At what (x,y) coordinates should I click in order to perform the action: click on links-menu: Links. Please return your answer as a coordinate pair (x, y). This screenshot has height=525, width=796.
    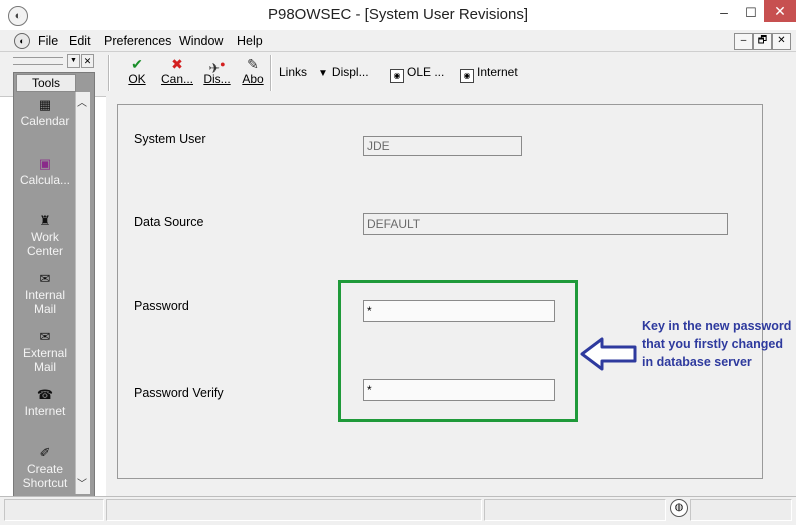
    Looking at the image, I should click on (293, 72).